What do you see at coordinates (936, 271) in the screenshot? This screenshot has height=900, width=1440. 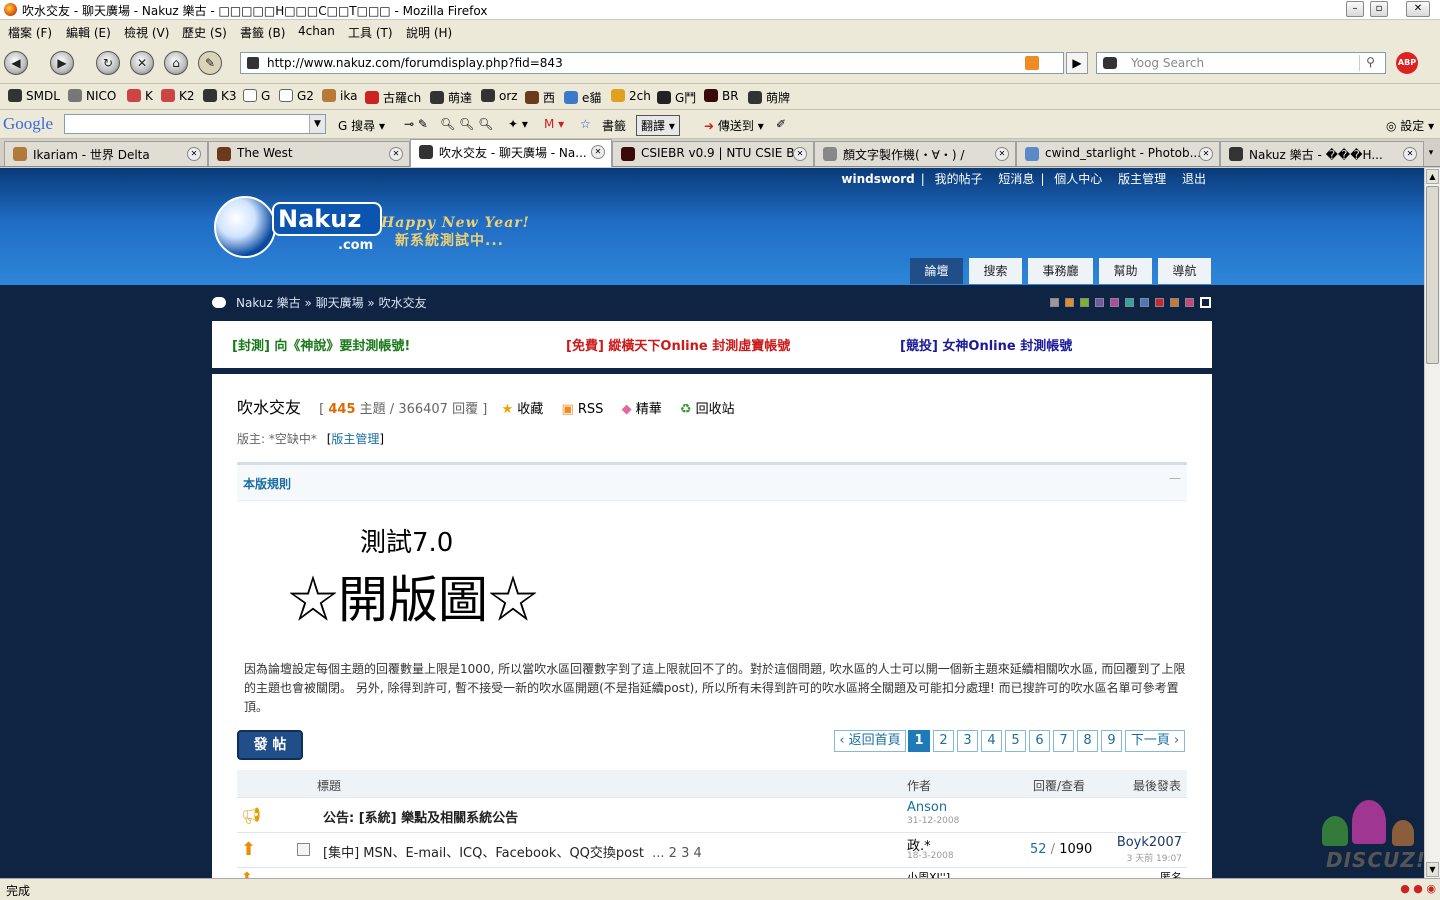 I see `nav-tab-forum: 論壇` at bounding box center [936, 271].